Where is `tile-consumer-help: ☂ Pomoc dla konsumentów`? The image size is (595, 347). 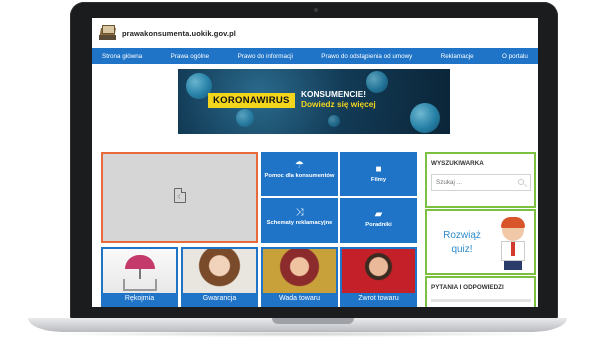
tile-consumer-help: ☂ Pomoc dla konsumentów is located at coordinates (299, 174).